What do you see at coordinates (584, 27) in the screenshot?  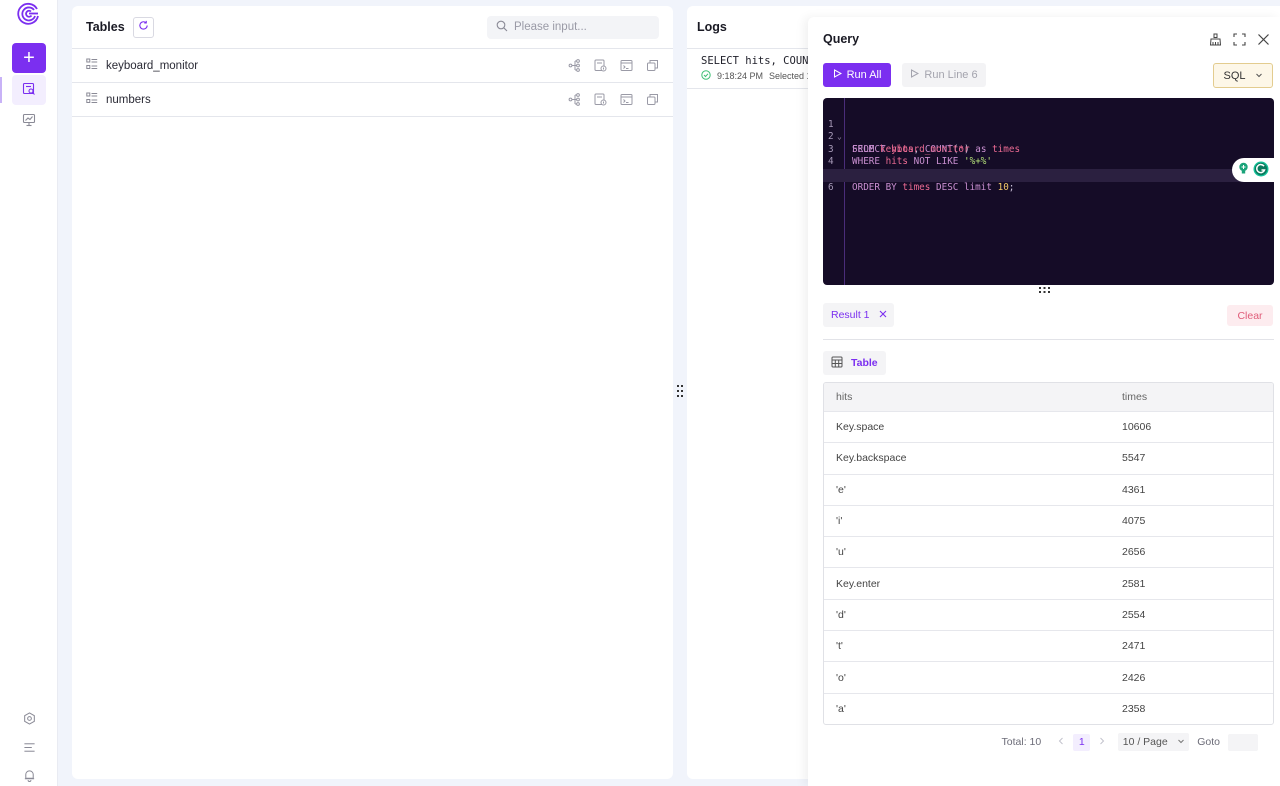 I see `table-search-input` at bounding box center [584, 27].